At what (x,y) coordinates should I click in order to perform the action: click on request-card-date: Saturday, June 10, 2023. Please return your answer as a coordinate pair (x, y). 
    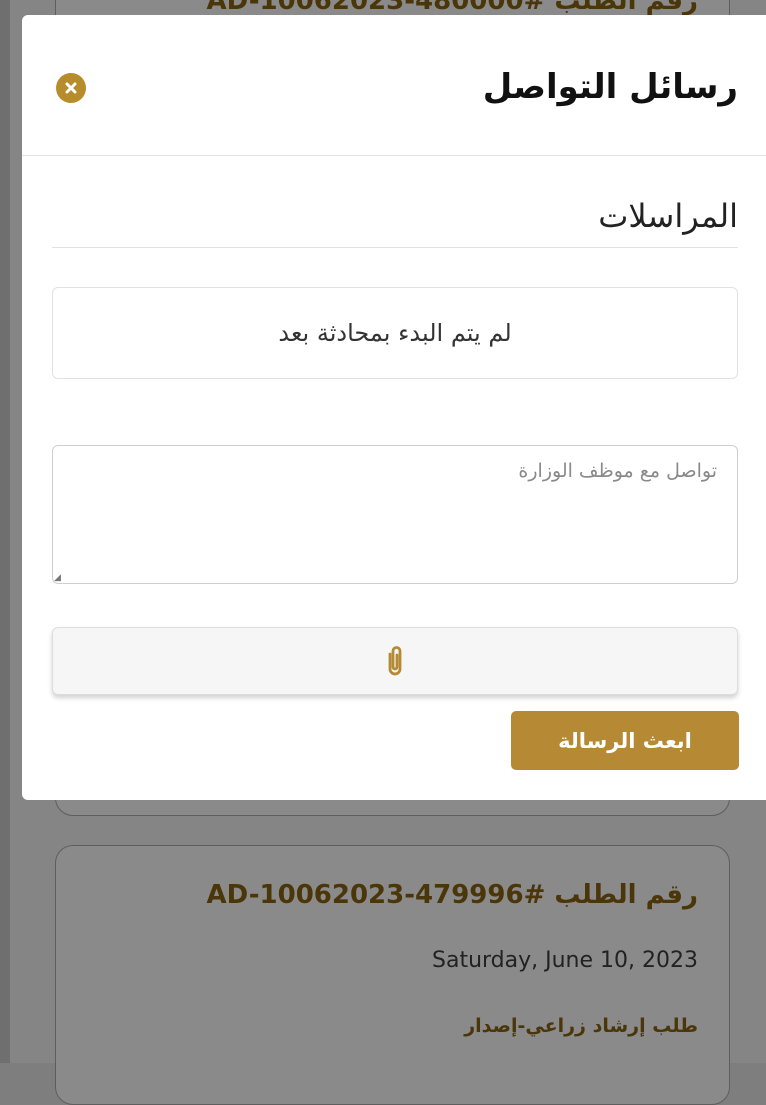
    Looking at the image, I should click on (565, 960).